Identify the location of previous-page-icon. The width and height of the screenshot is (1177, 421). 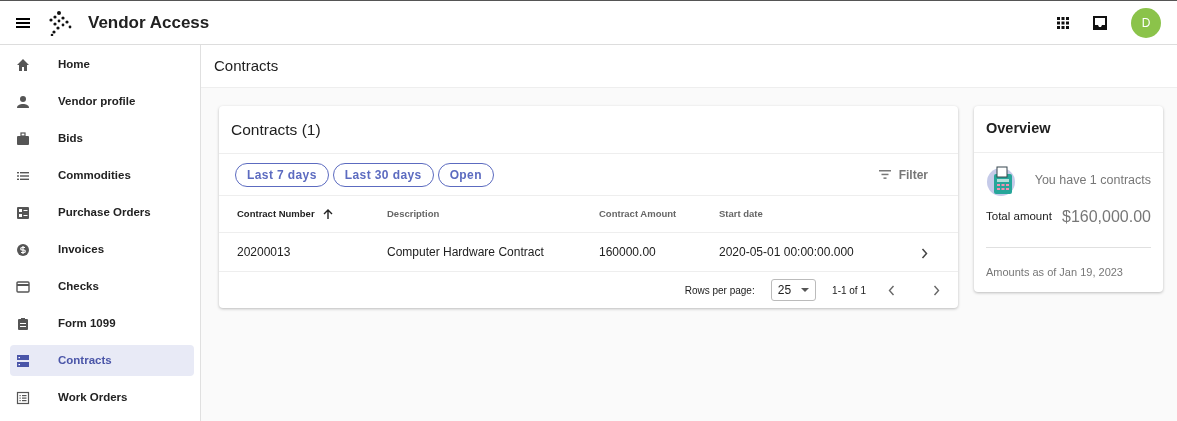
(891, 290).